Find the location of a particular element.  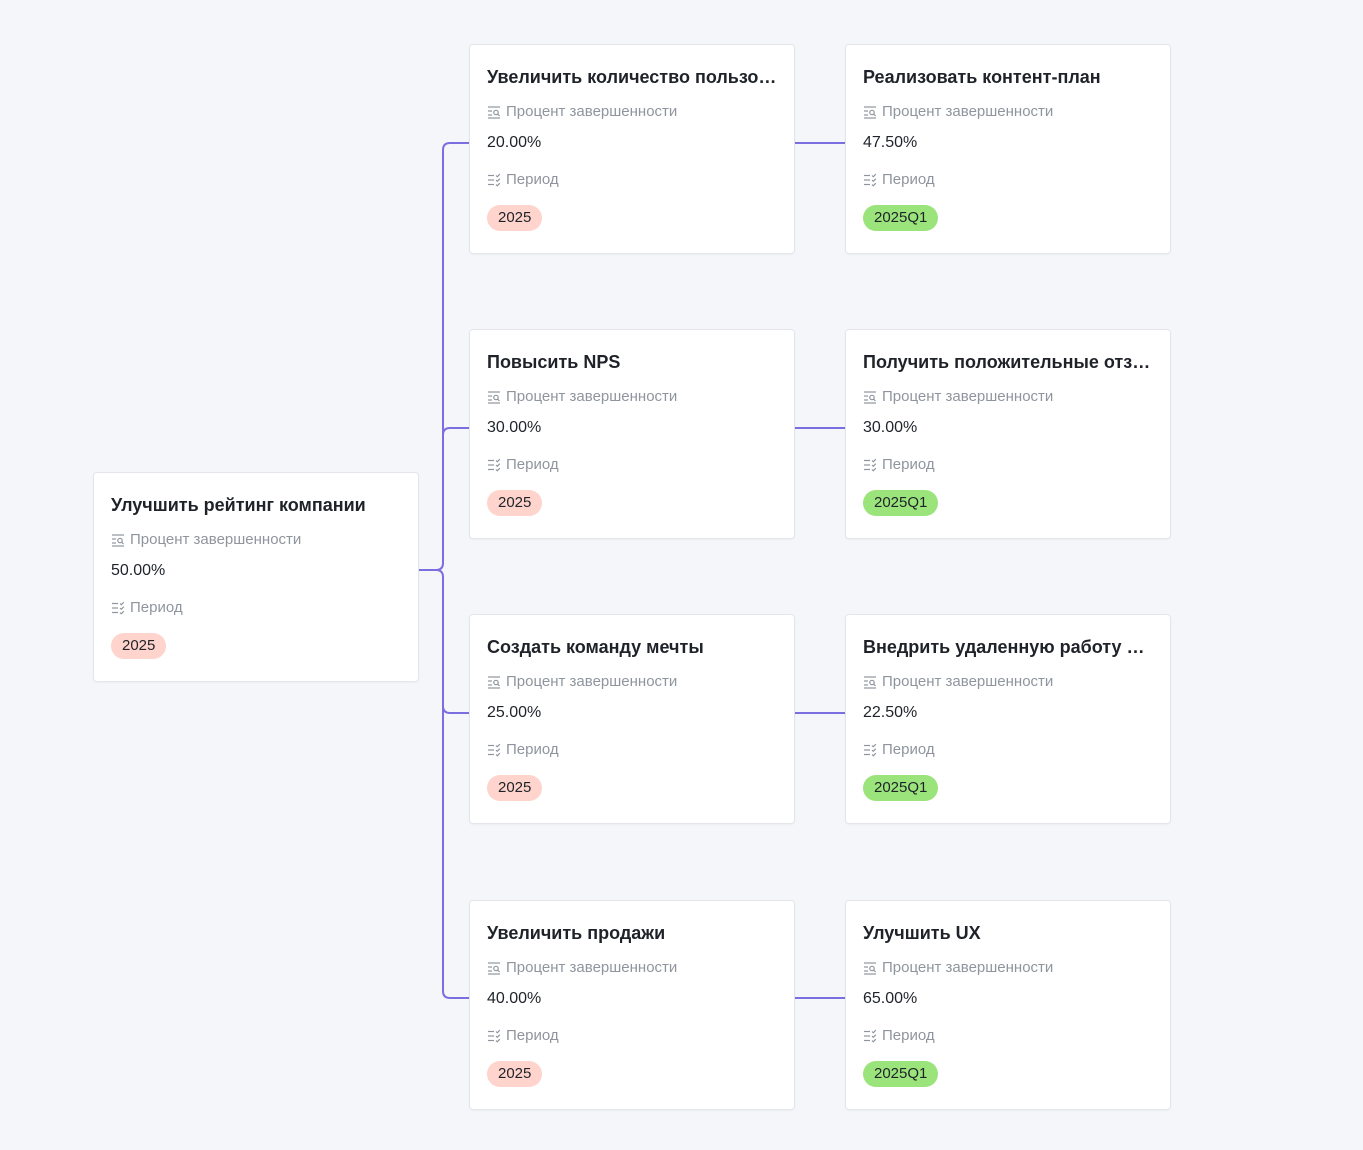

card-title: Повысить NPS is located at coordinates (554, 362).